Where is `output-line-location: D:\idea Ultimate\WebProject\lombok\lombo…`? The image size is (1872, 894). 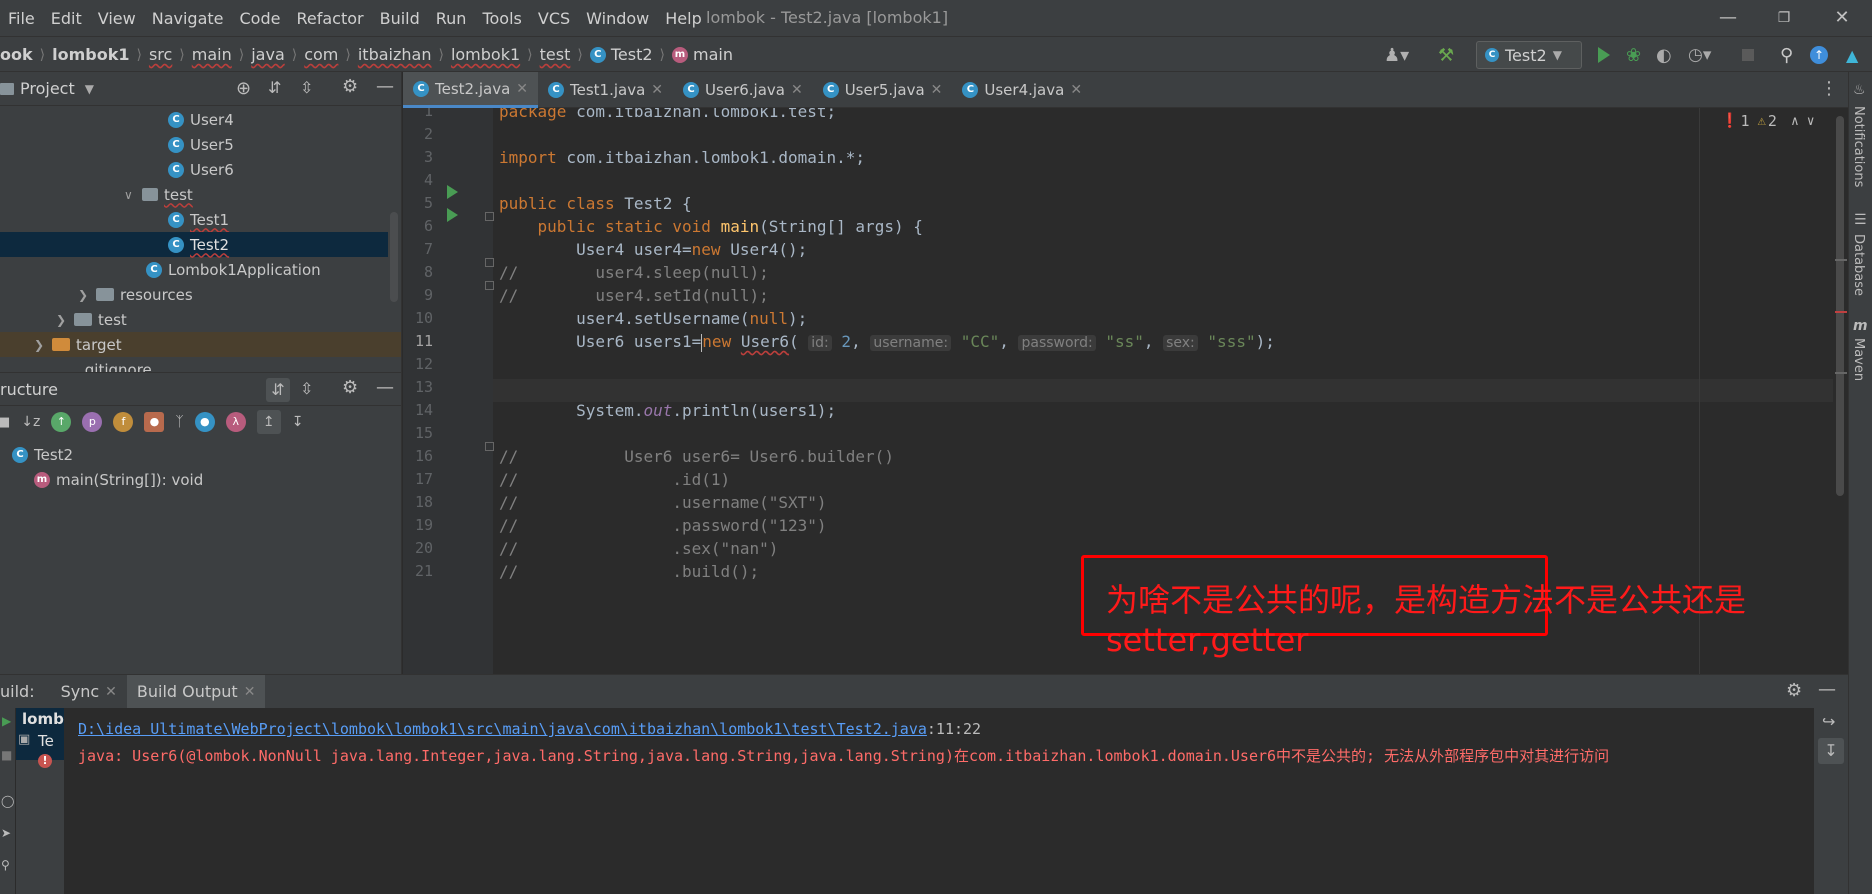
output-line-location: D:\idea Ultimate\WebProject\lombok\lombo… is located at coordinates (529, 729).